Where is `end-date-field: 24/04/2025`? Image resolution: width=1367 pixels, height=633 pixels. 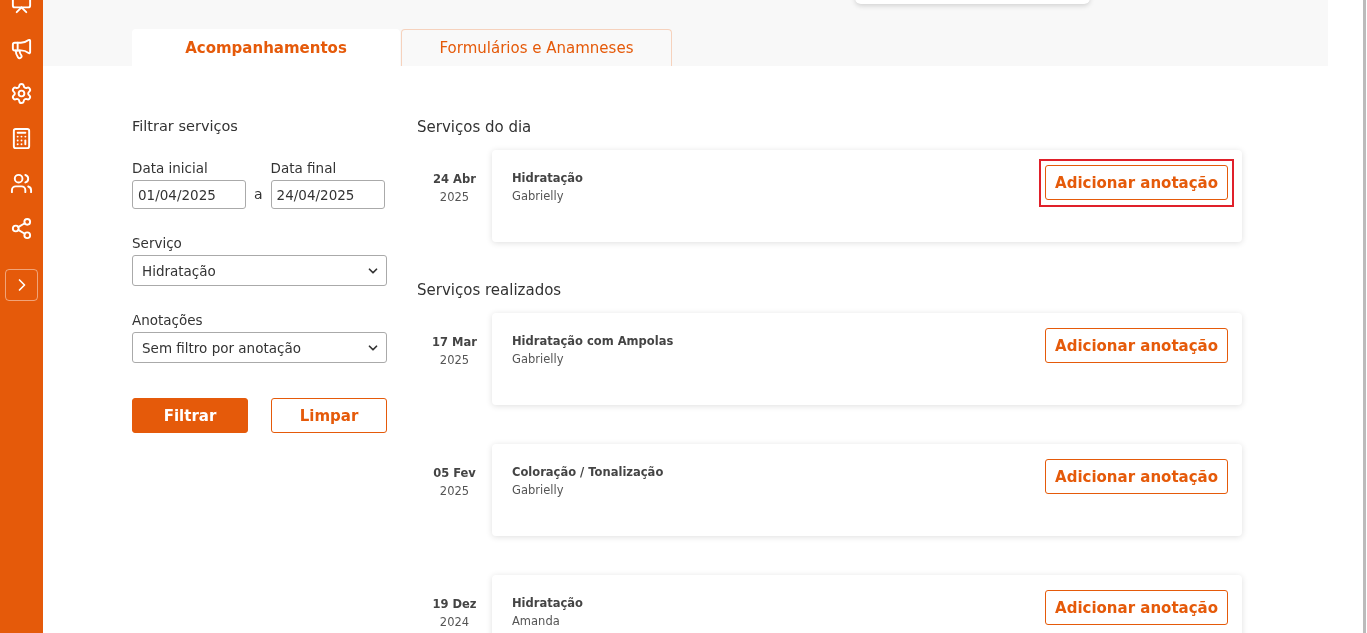 end-date-field: 24/04/2025 is located at coordinates (327, 194).